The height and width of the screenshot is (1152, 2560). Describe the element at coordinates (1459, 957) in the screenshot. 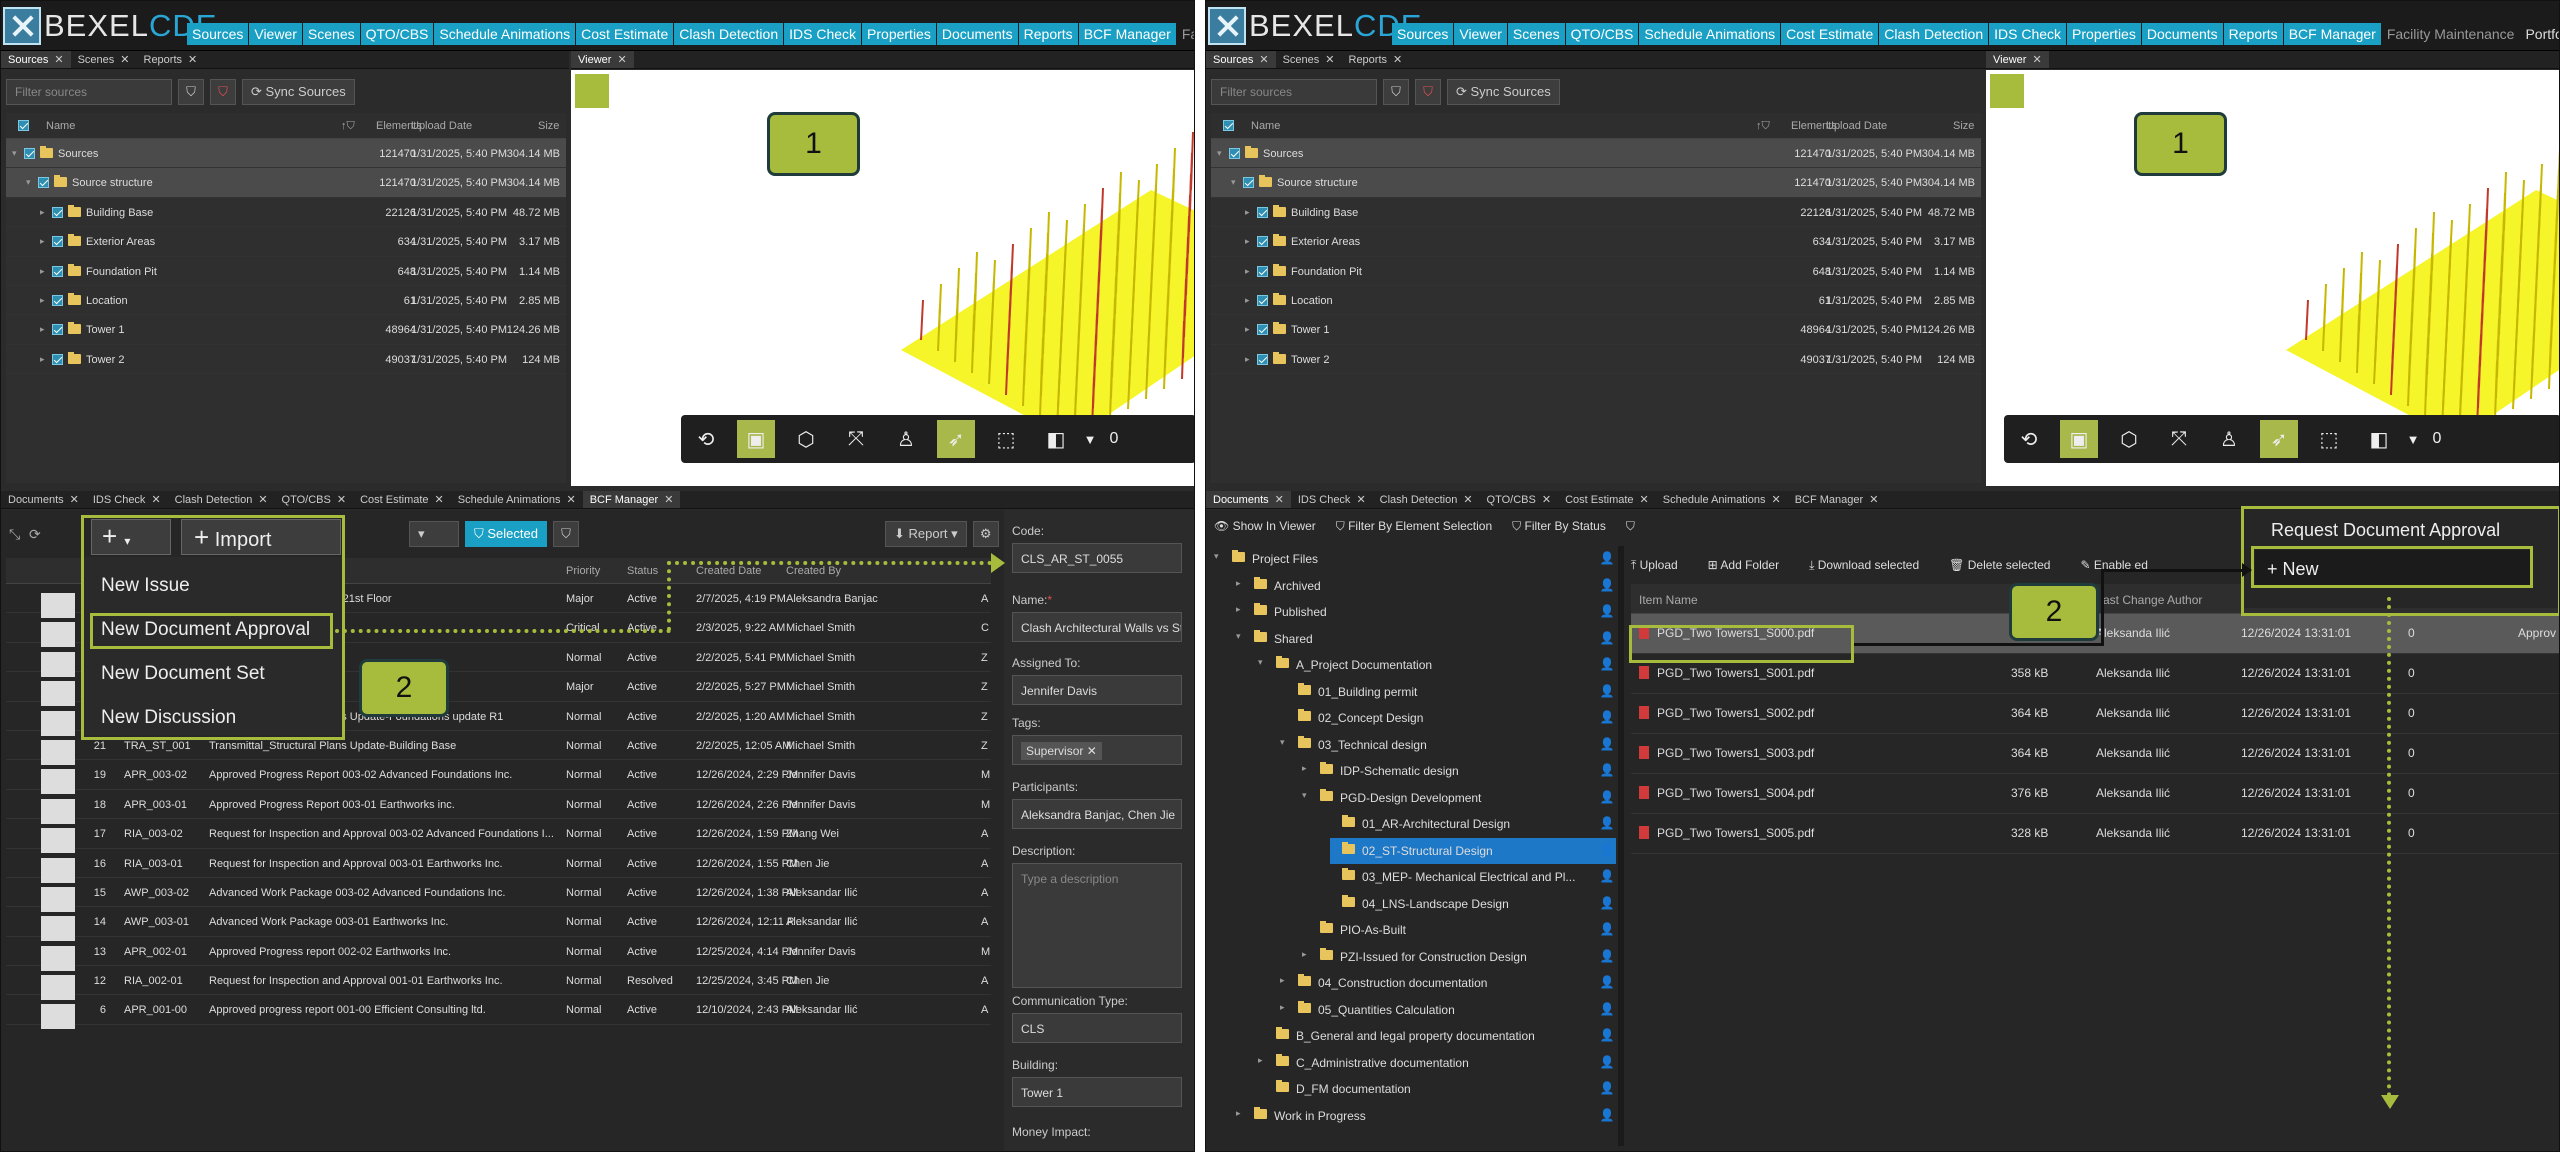

I see `tree-item: ▸ PZI-Issued for Construction Design 👤` at that location.